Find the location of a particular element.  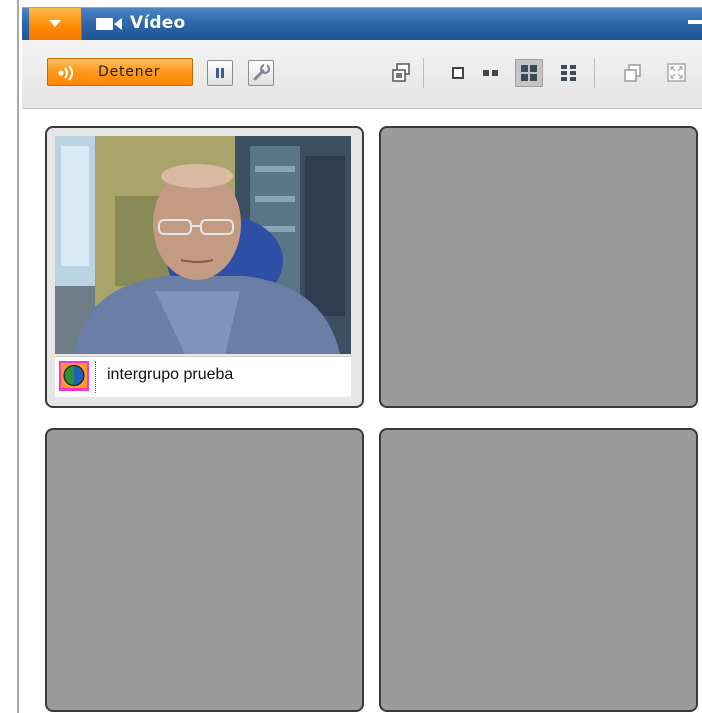

wrench-icon is located at coordinates (262, 72).